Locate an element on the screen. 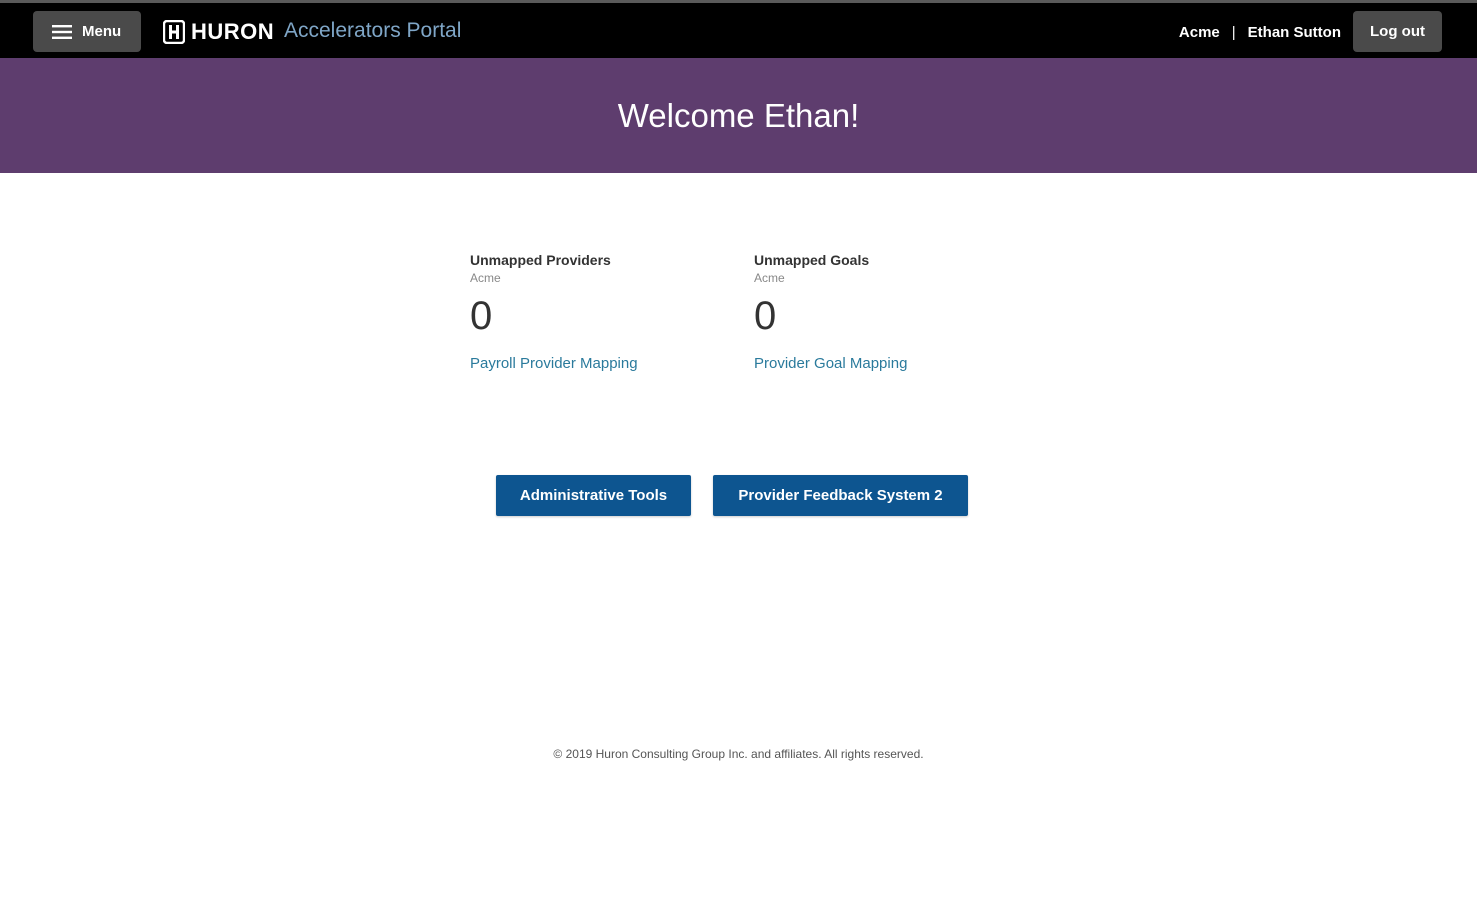  logout-button: Log out is located at coordinates (1397, 31).